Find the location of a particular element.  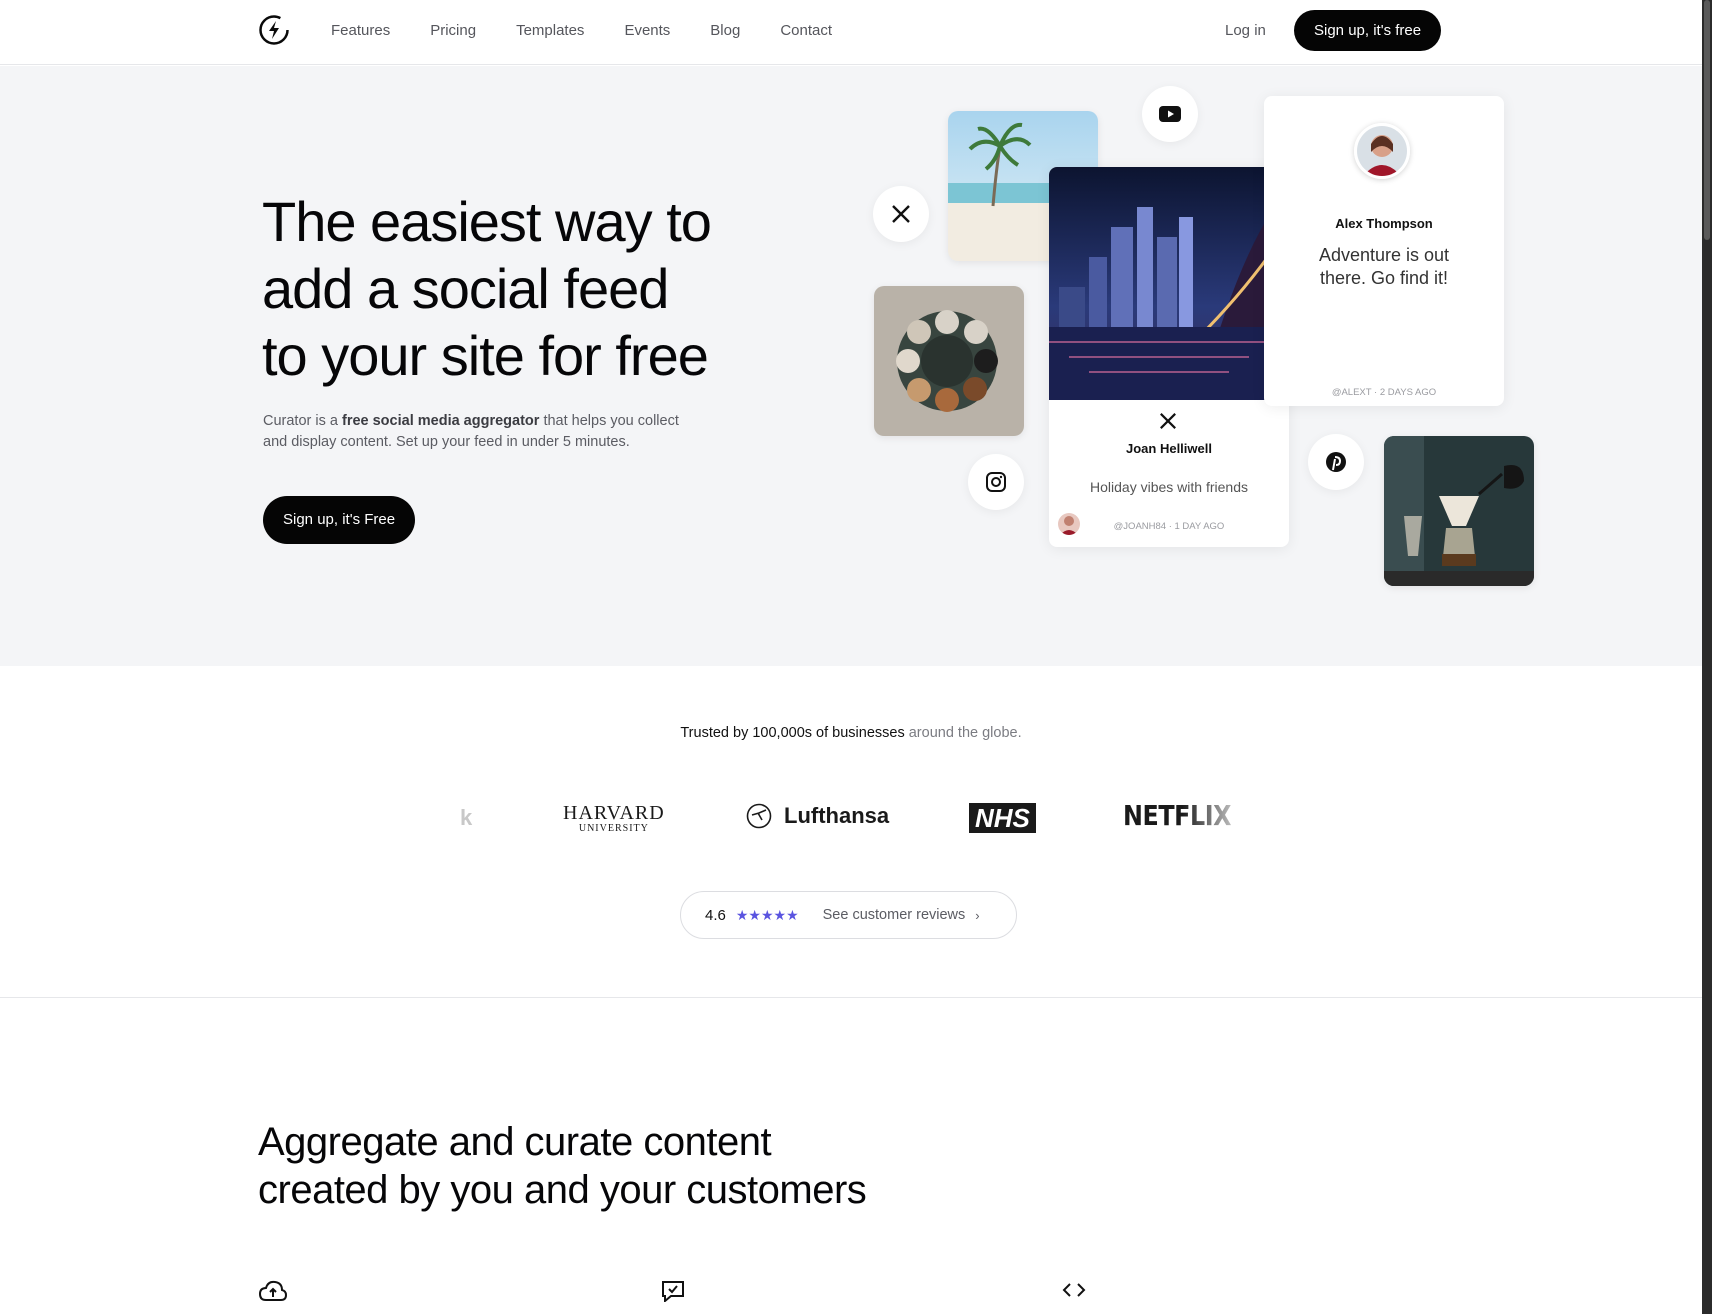

alex-post-meta: @ALEXT · 2 DAYS AGO is located at coordinates (1384, 392).